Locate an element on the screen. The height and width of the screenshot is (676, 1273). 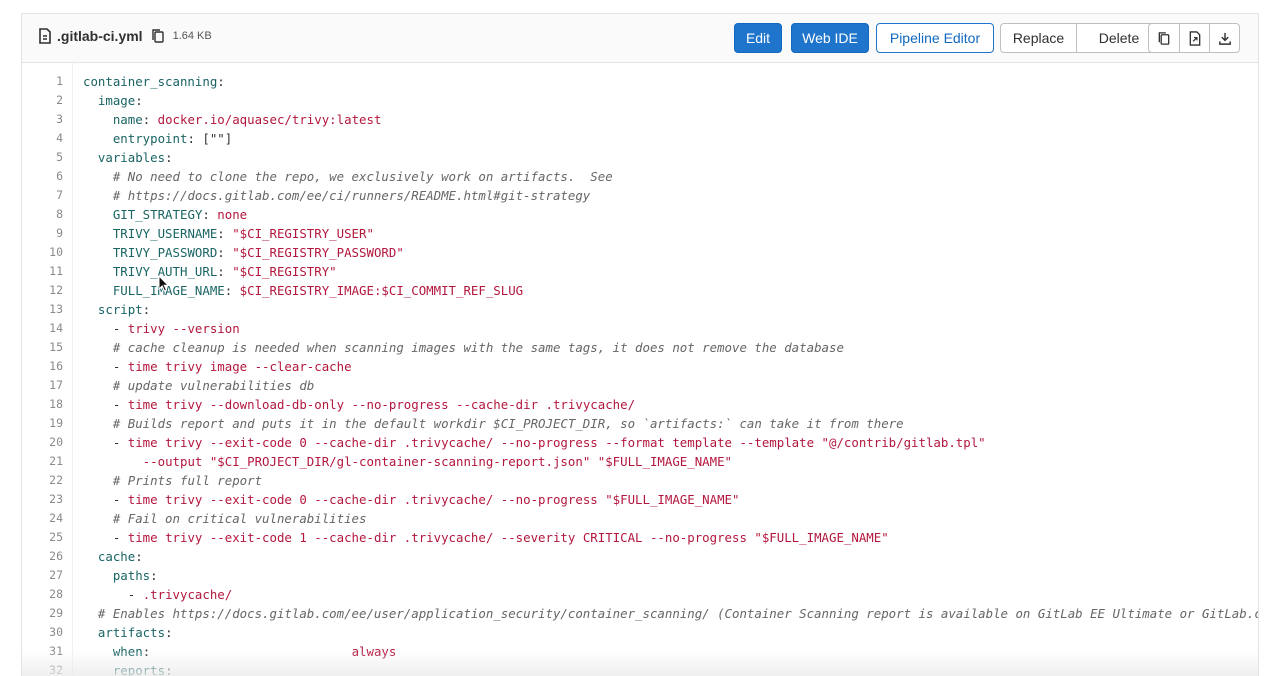
line-number: 13 is located at coordinates (42, 309).